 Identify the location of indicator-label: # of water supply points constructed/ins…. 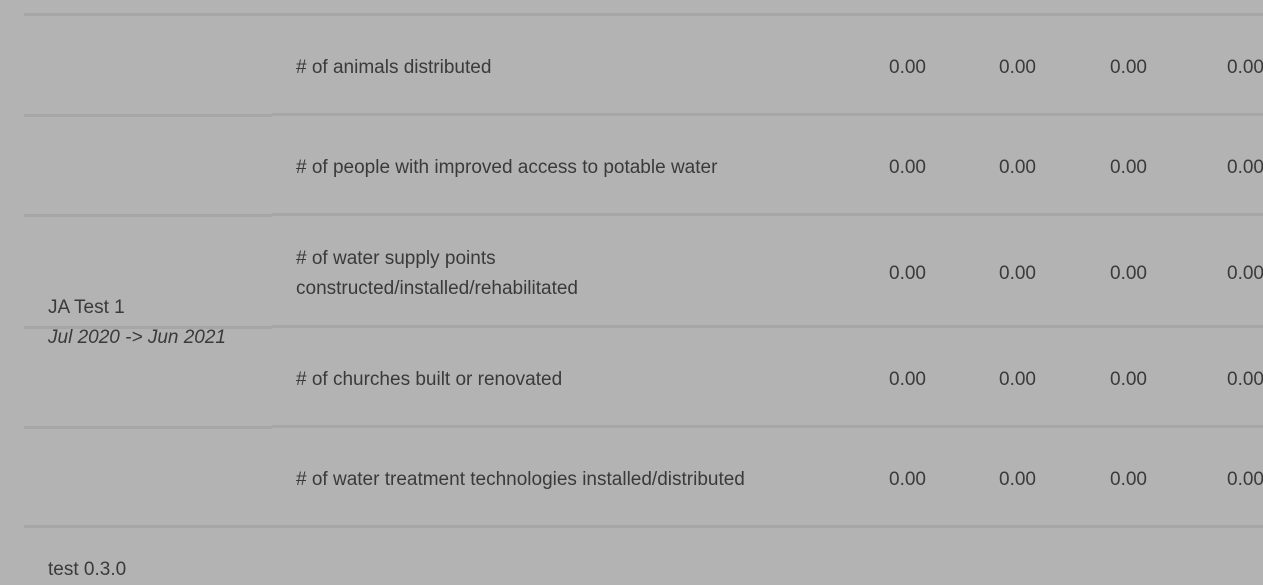
(566, 274).